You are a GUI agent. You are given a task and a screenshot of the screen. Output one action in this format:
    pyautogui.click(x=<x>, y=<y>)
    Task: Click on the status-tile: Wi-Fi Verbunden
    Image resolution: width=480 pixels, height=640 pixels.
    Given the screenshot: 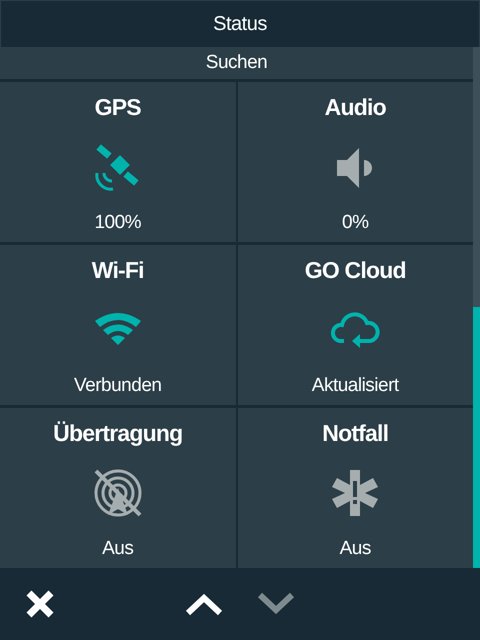 What is the action you would take?
    pyautogui.click(x=118, y=325)
    